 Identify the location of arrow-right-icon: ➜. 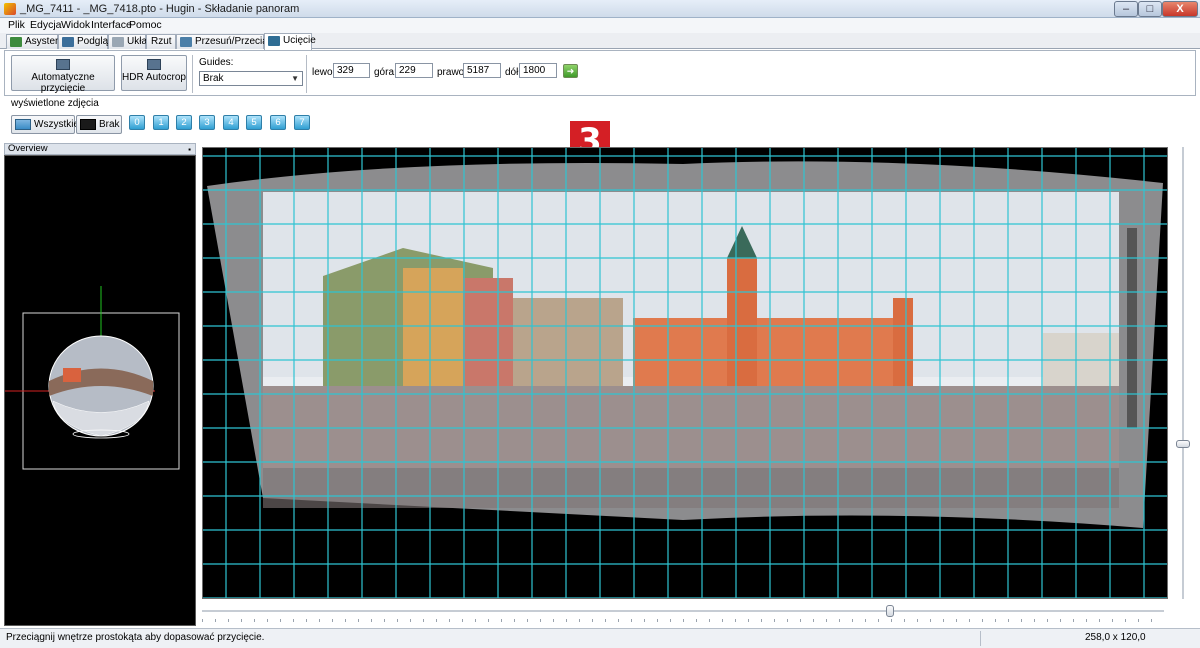
(570, 71).